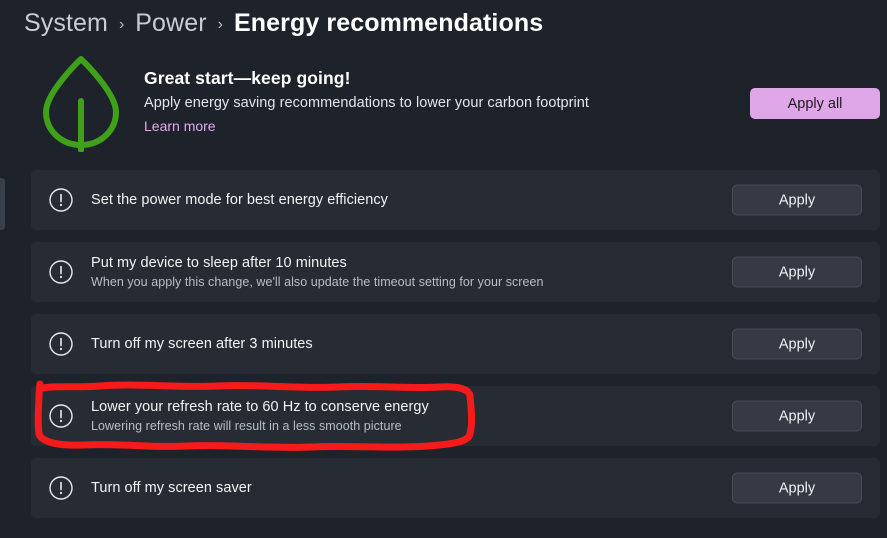 This screenshot has width=887, height=538. Describe the element at coordinates (815, 103) in the screenshot. I see `apply-all-button: Apply all` at that location.